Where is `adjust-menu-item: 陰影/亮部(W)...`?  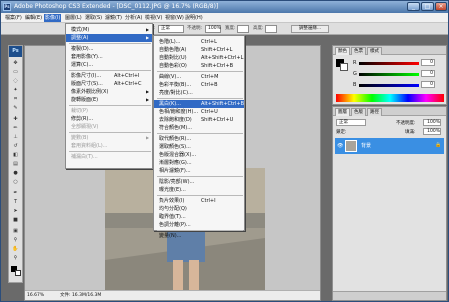
adjust-menu-item: 陰影/亮部(W)... is located at coordinates (199, 182).